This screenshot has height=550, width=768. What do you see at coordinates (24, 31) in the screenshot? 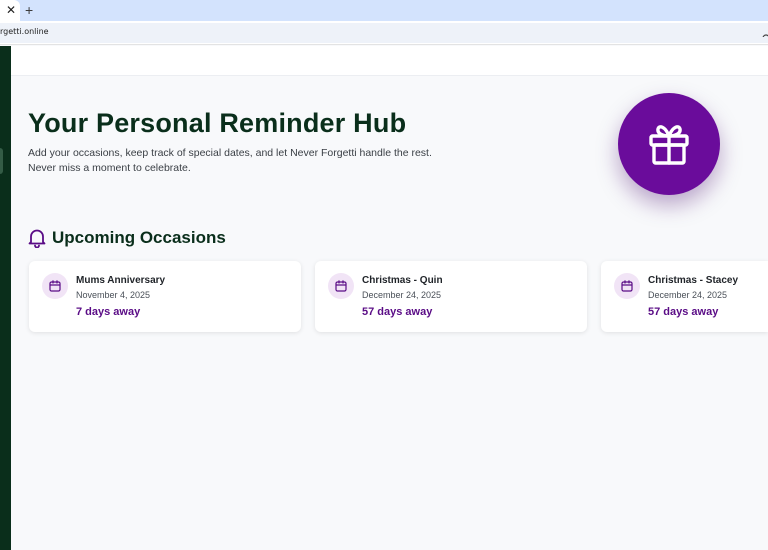
I see `url-text: rgetti.online` at bounding box center [24, 31].